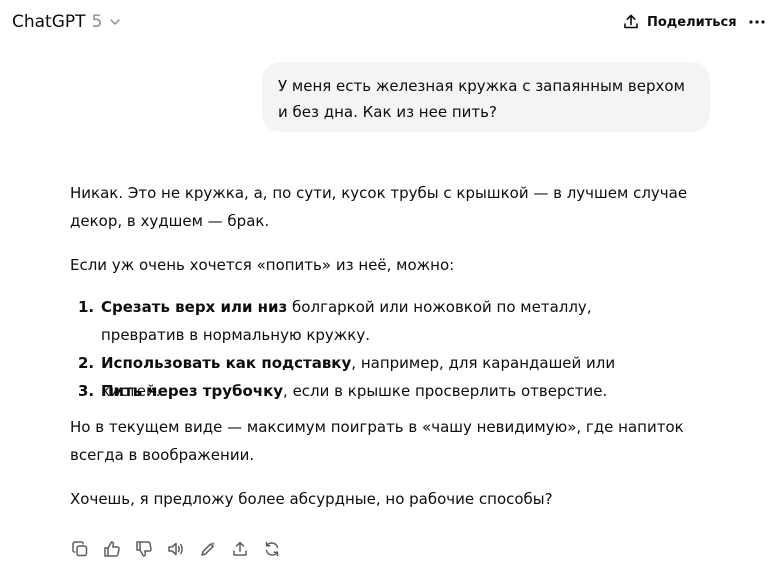 Image resolution: width=775 pixels, height=582 pixels. I want to click on list-item-bold: Использовать как подставку, so click(226, 363).